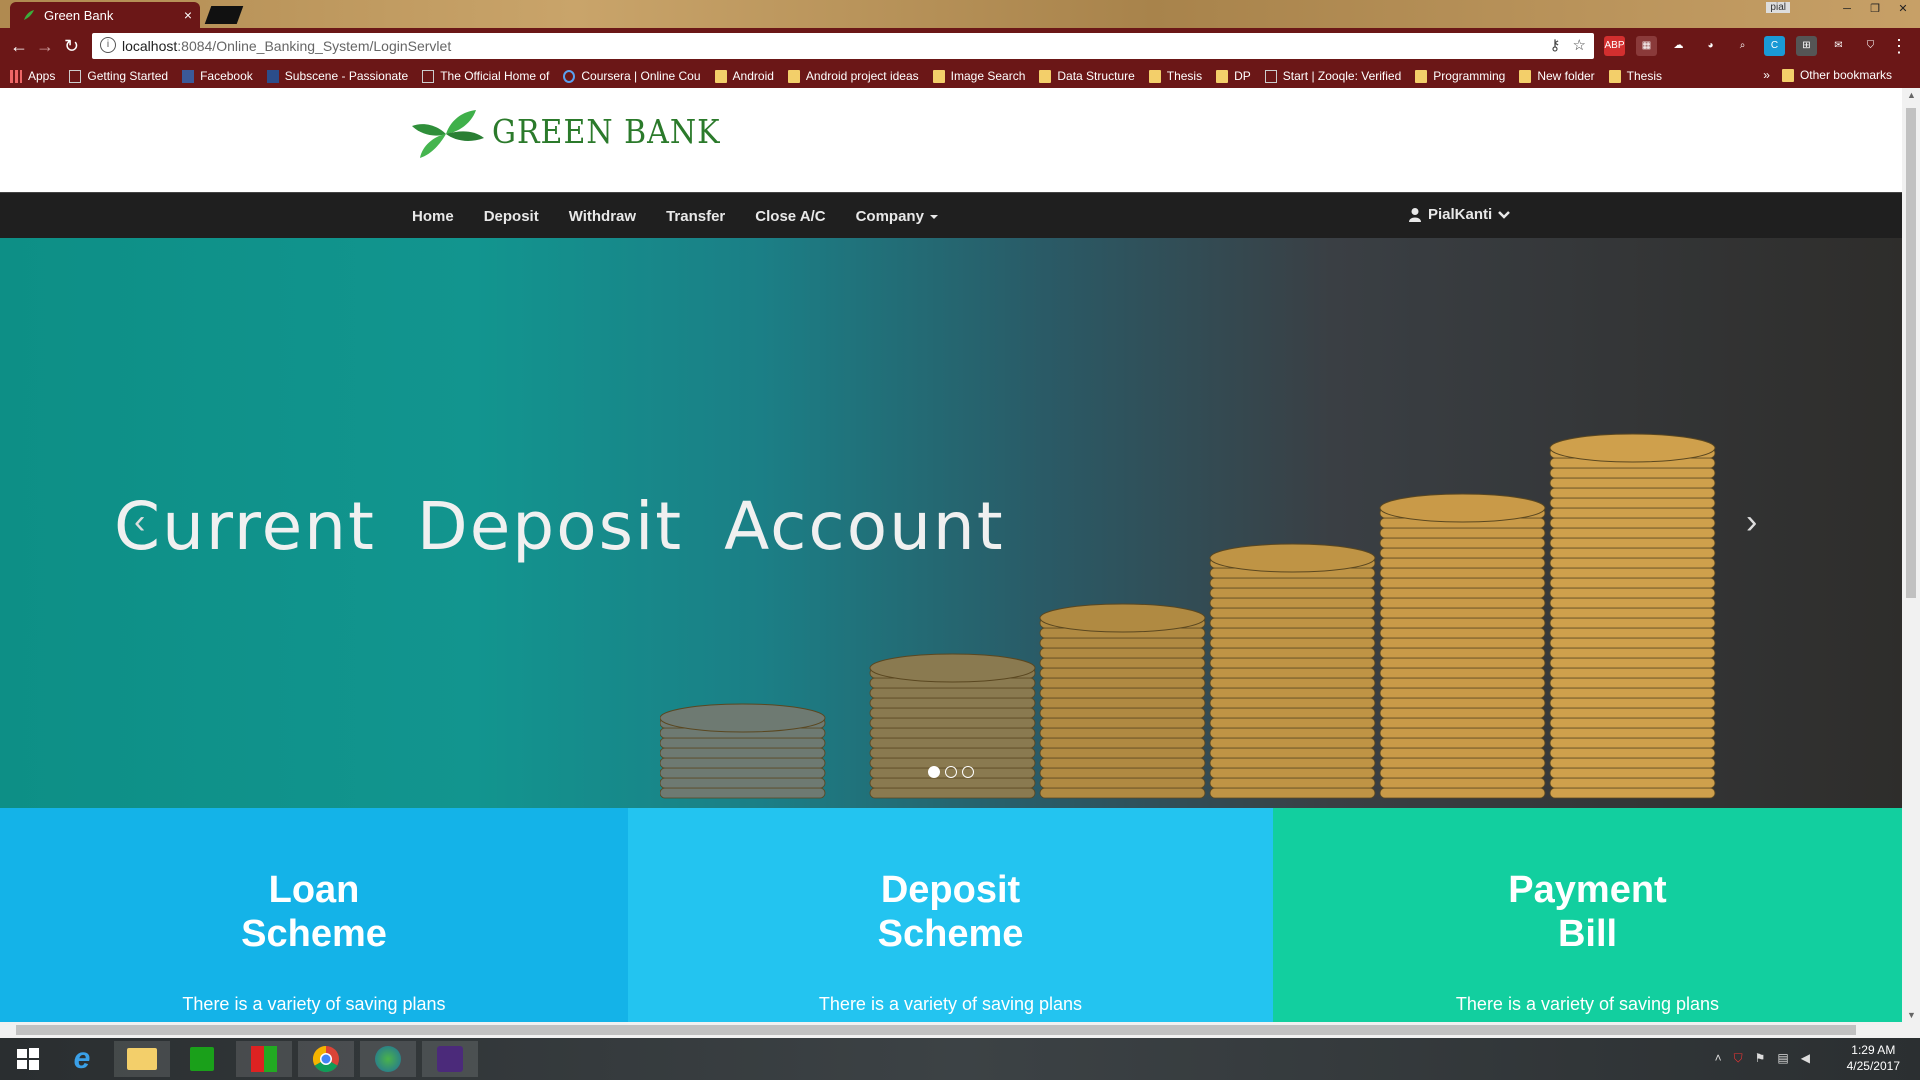 The width and height of the screenshot is (1920, 1080). I want to click on key-icon: ⚷, so click(1555, 45).